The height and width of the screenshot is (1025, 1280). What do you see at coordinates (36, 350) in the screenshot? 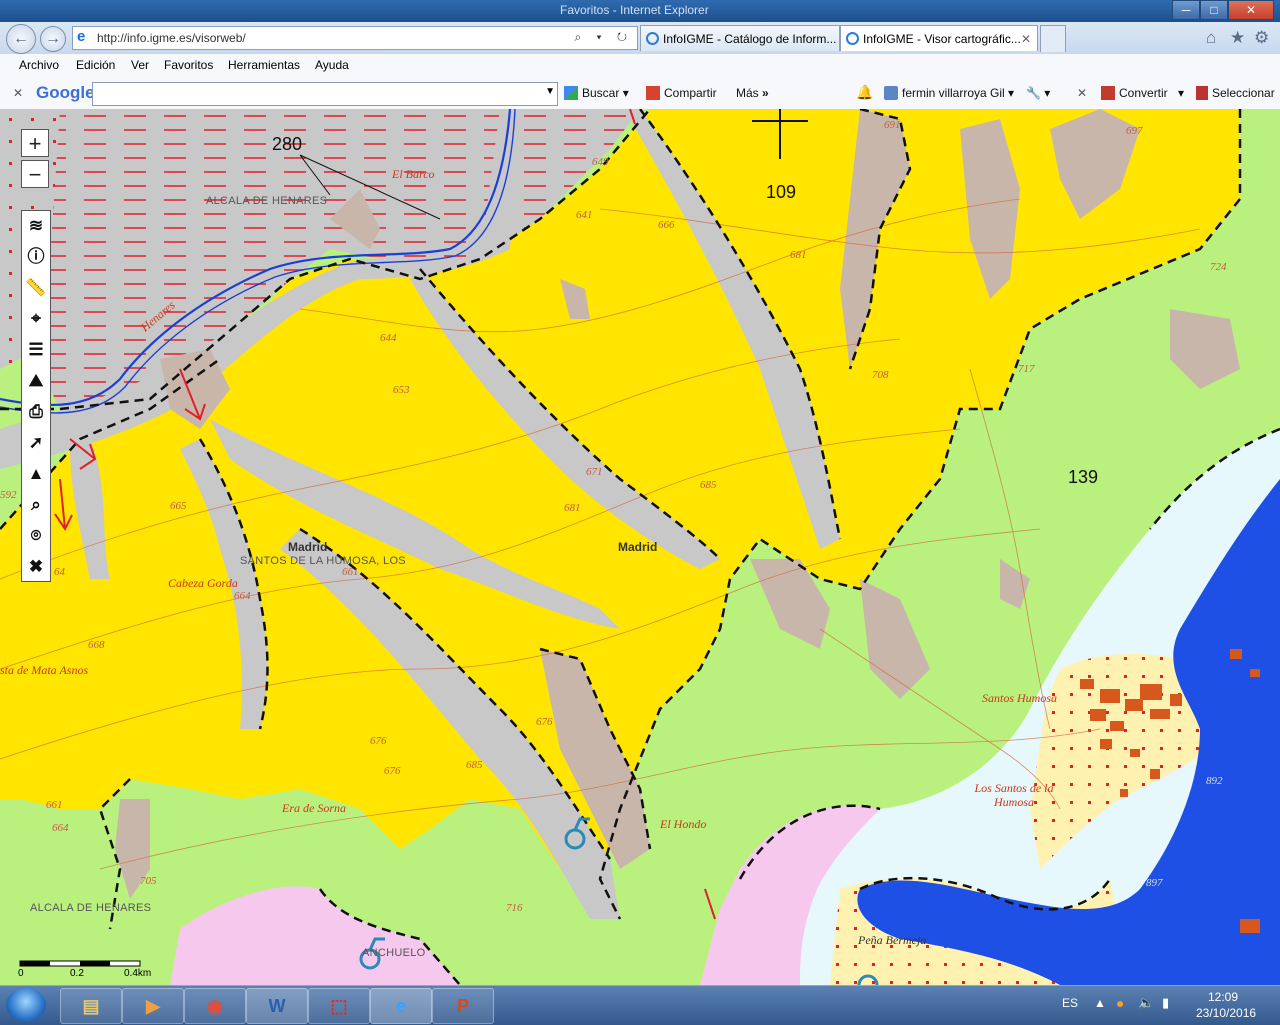
I see `legend-list-icon: ☰` at bounding box center [36, 350].